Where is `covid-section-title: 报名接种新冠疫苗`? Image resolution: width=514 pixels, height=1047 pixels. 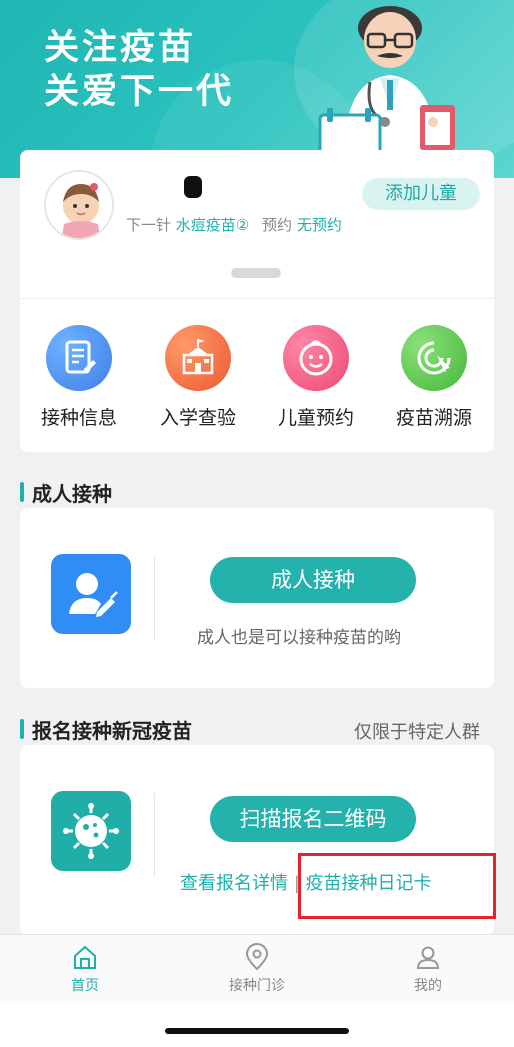
covid-section-title: 报名接种新冠疫苗 is located at coordinates (106, 729).